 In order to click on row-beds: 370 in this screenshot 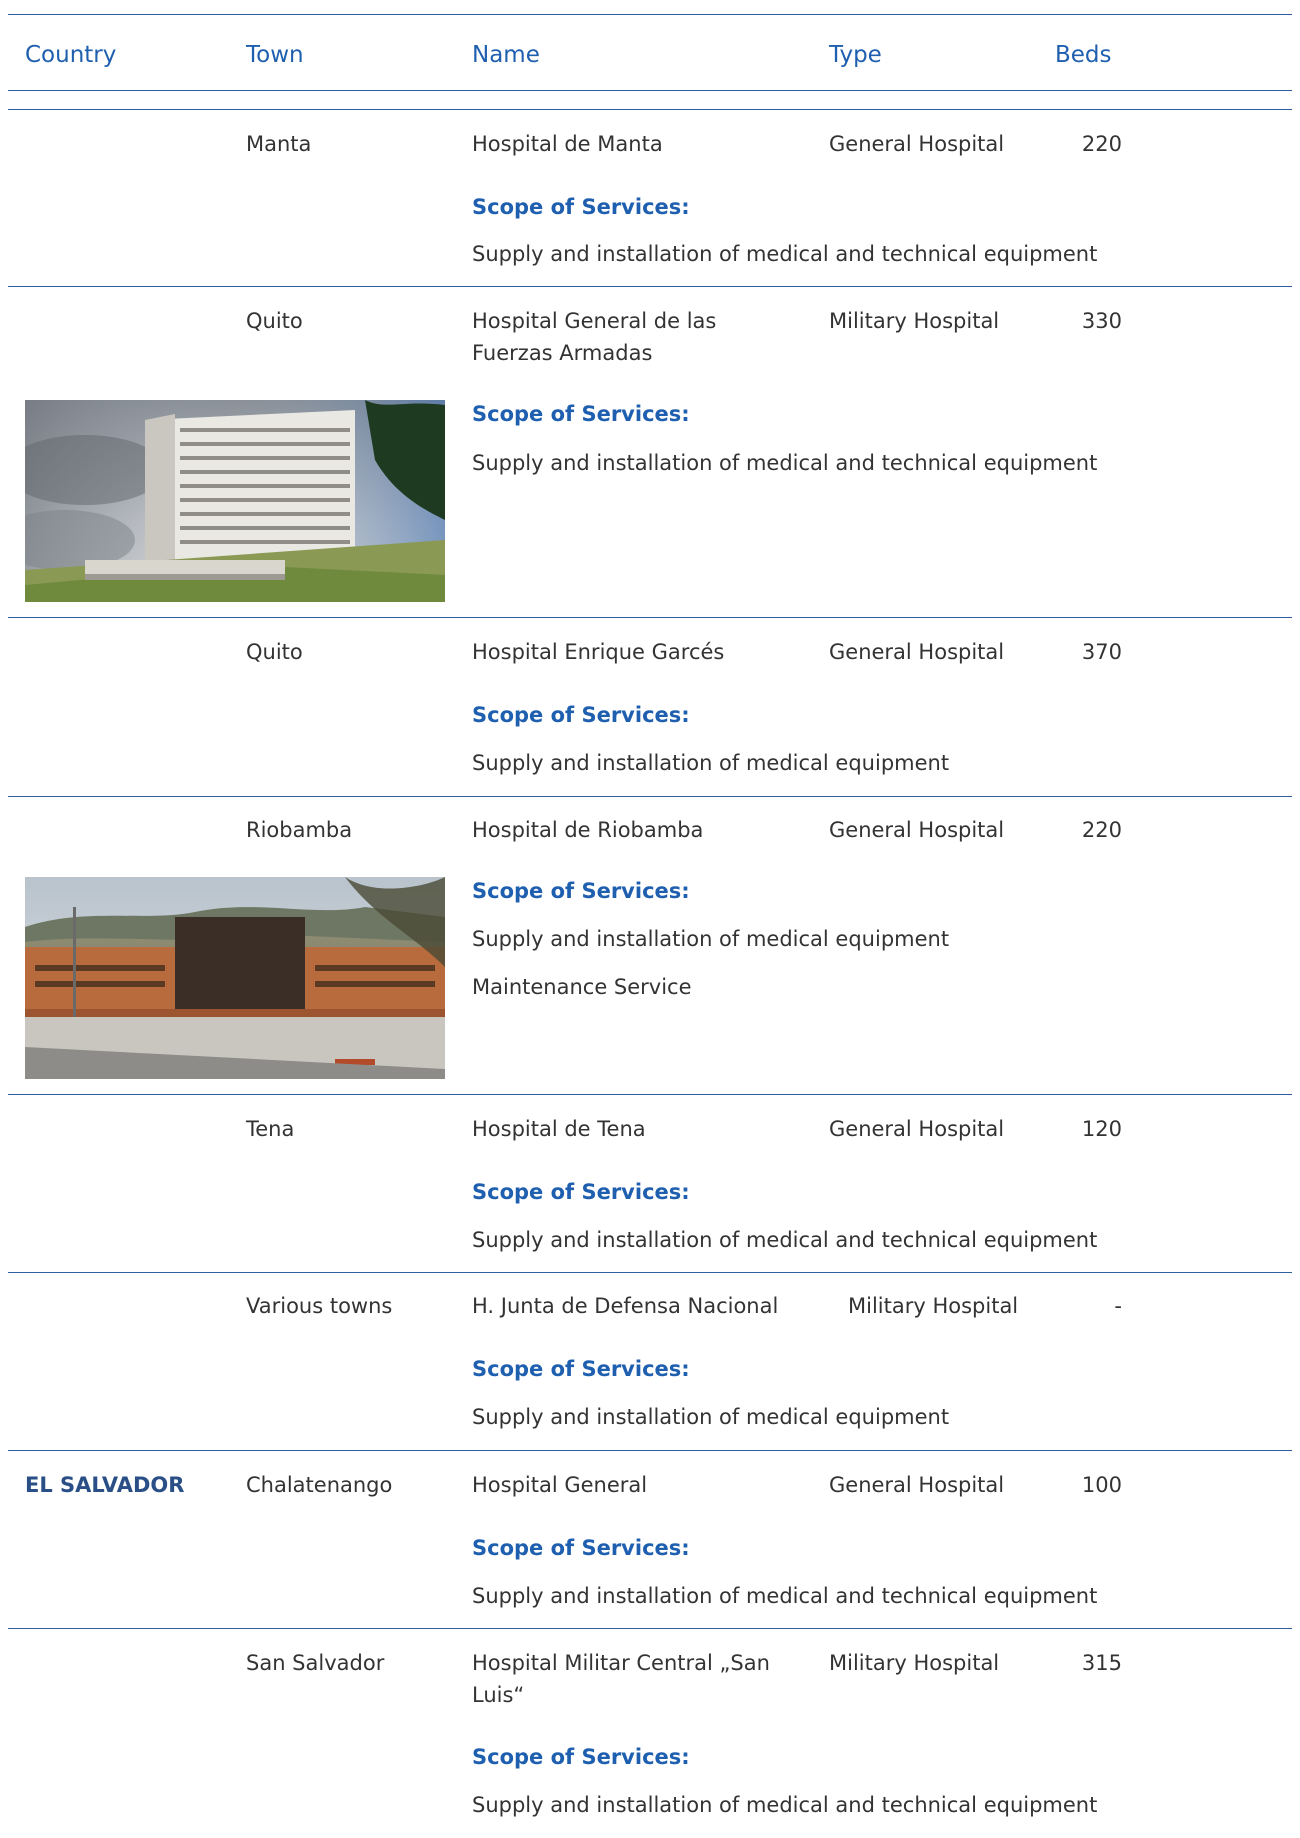, I will do `click(1101, 652)`.